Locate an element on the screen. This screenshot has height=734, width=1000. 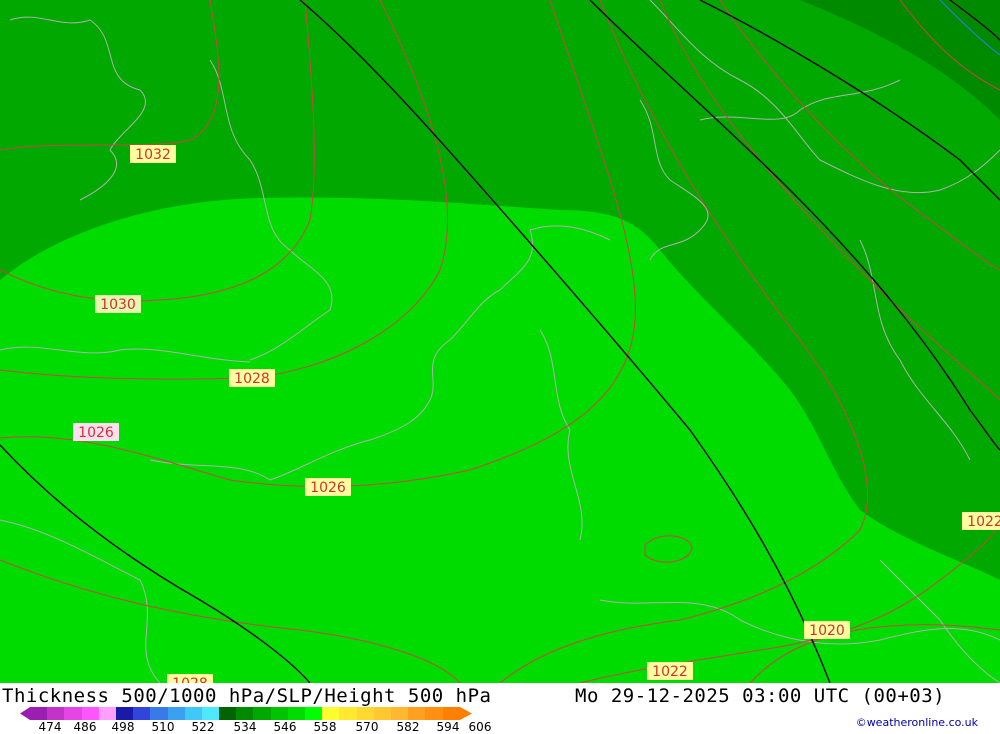
isobar-label-1022-east: 1022 is located at coordinates (981, 521).